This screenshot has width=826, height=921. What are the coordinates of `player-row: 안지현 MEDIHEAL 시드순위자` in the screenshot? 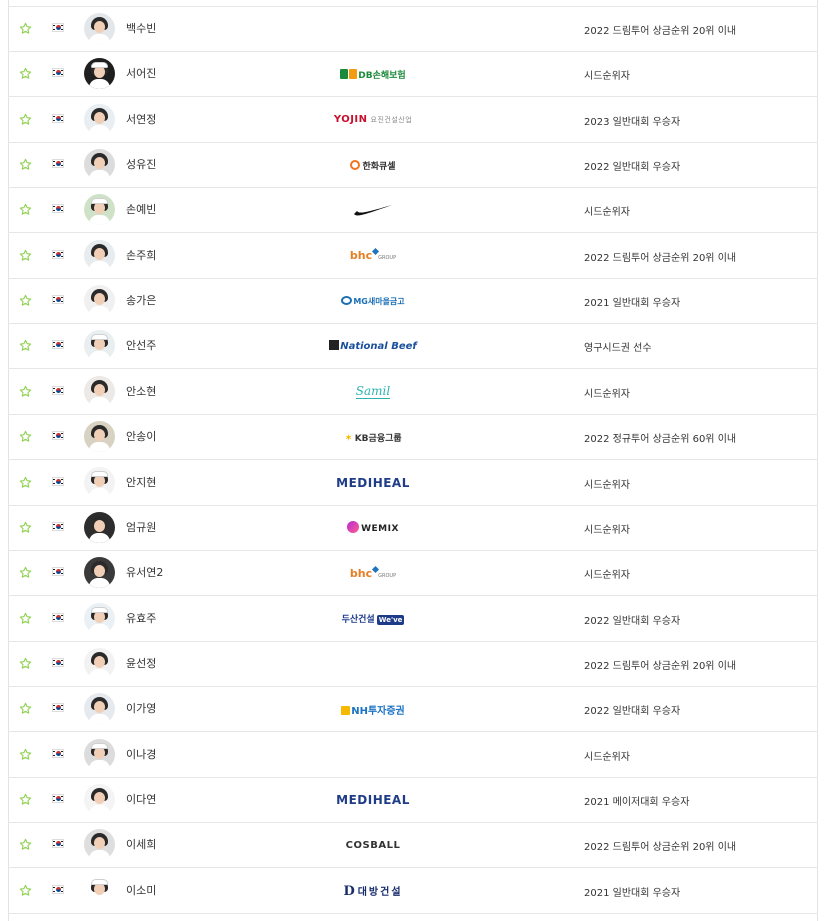 It's located at (413, 483).